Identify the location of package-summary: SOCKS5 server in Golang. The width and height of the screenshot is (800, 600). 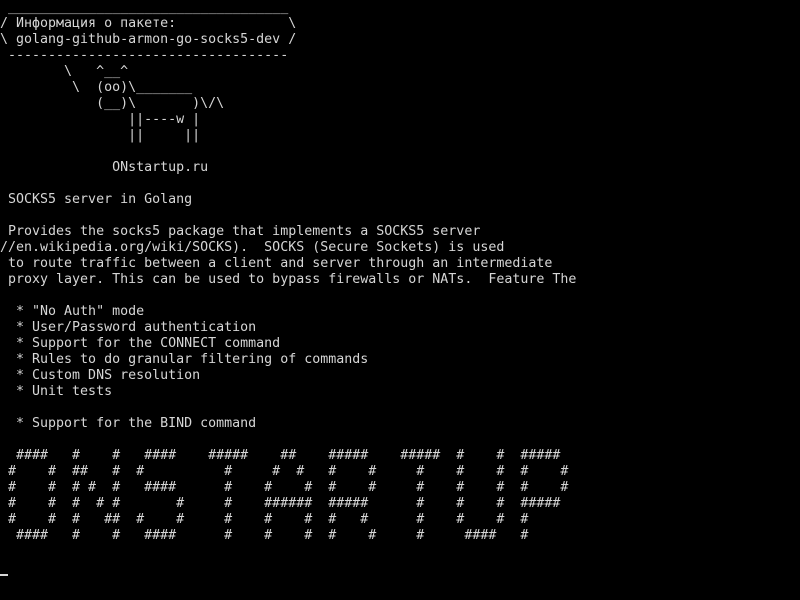
(96, 199).